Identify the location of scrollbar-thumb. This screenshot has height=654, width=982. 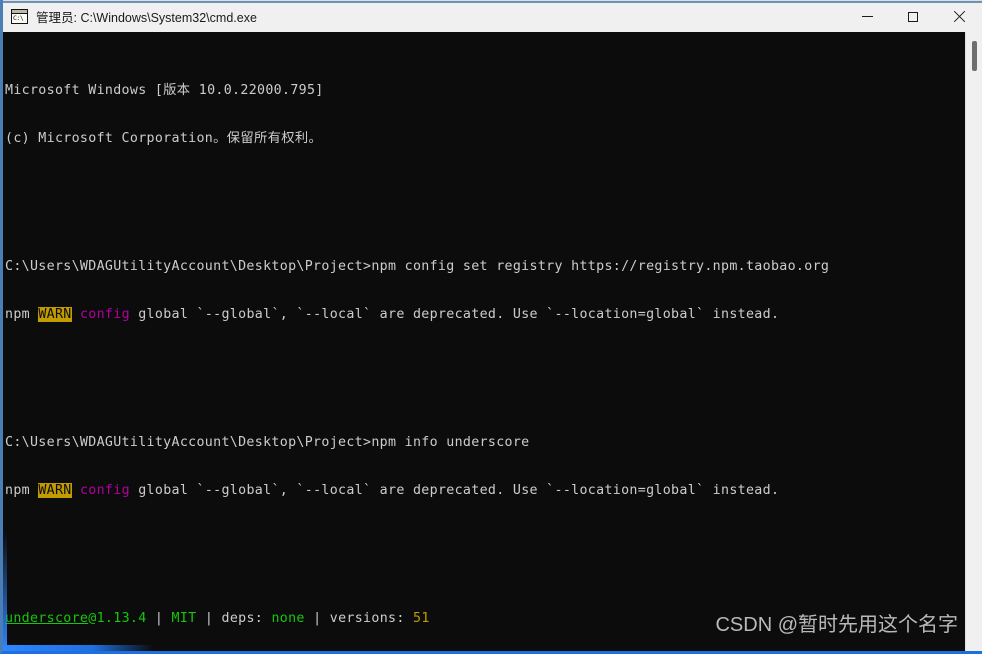
(974, 56).